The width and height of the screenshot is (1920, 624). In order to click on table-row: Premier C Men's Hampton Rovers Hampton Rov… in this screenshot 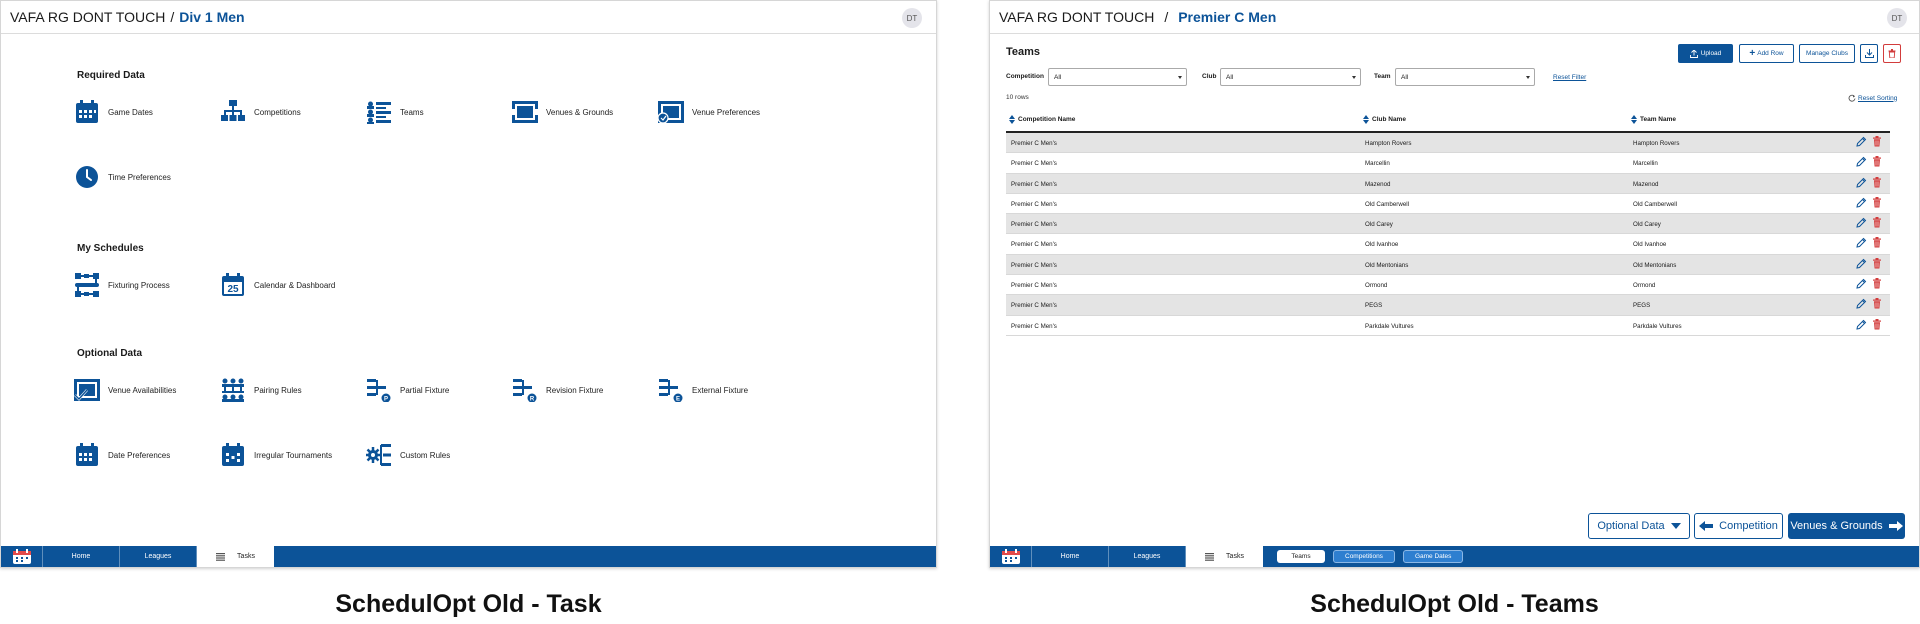, I will do `click(1448, 143)`.